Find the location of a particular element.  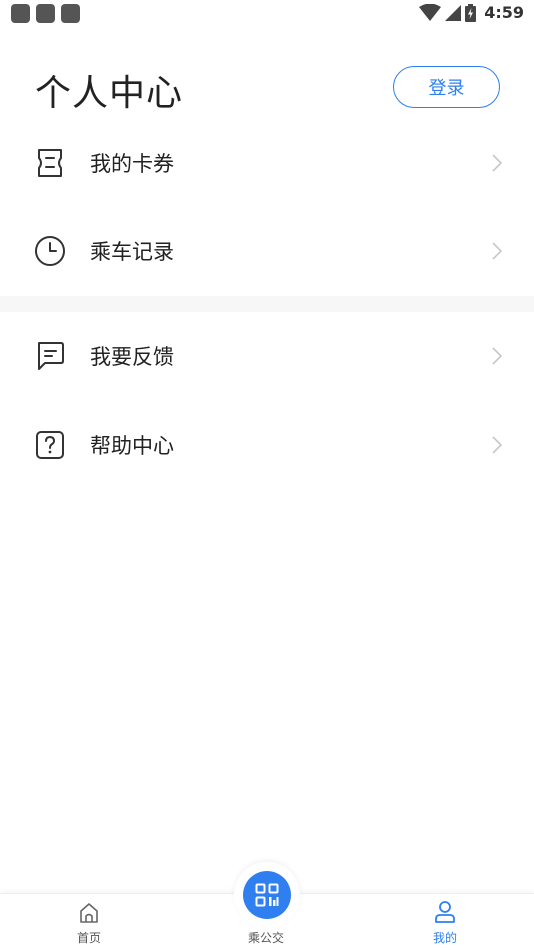

nav-home: 首页 is located at coordinates (89, 922).